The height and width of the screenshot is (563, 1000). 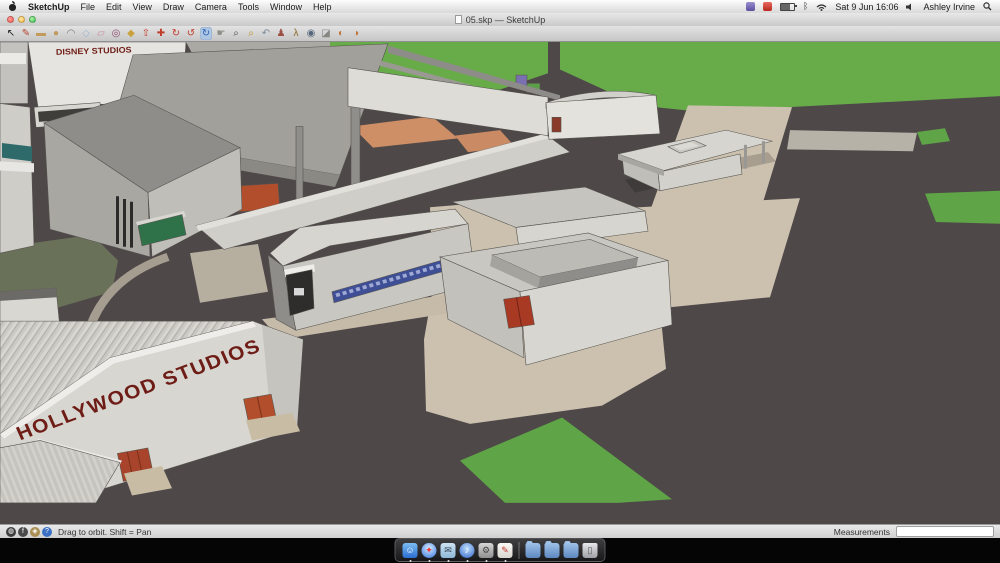 I want to click on menu-item-window: Window, so click(x=286, y=7).